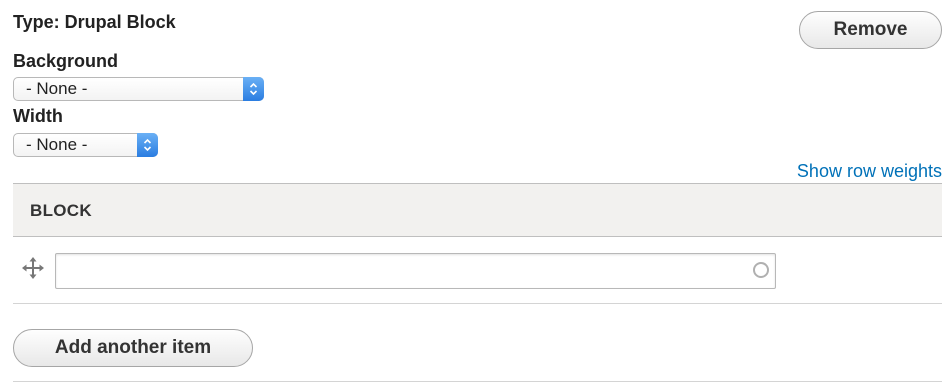  I want to click on width-select: - None -, so click(85, 145).